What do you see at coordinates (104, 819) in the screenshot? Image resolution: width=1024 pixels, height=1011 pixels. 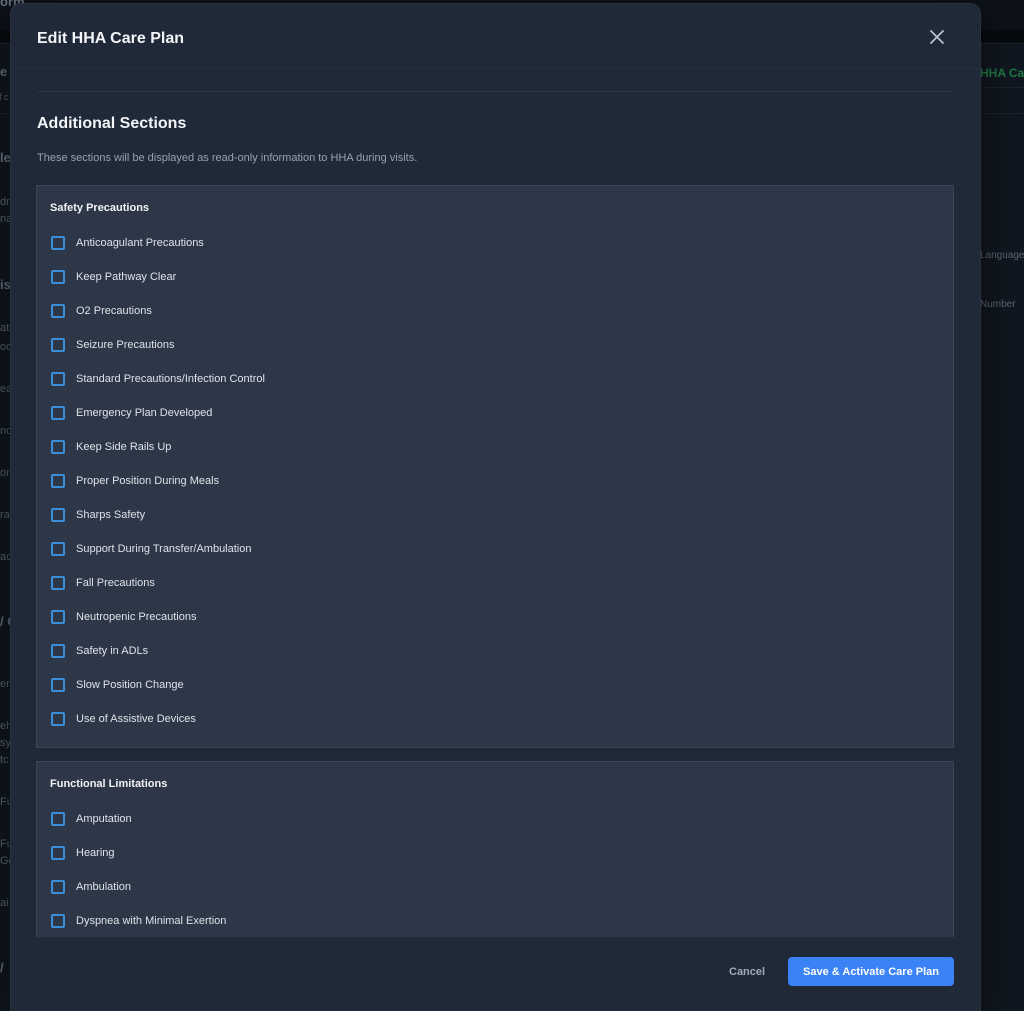 I see `option-label: Amputation` at bounding box center [104, 819].